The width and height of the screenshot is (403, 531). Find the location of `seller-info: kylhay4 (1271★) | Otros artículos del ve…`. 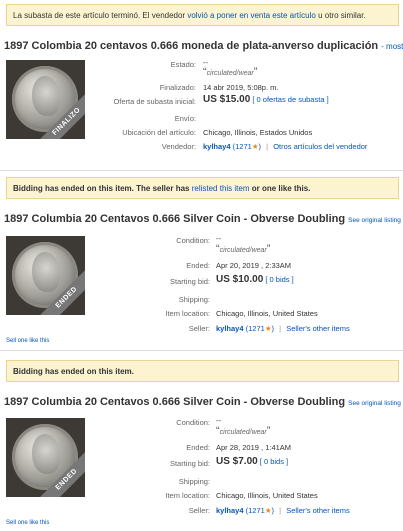

seller-info: kylhay4 (1271★) | Otros artículos del ve… is located at coordinates (285, 146).